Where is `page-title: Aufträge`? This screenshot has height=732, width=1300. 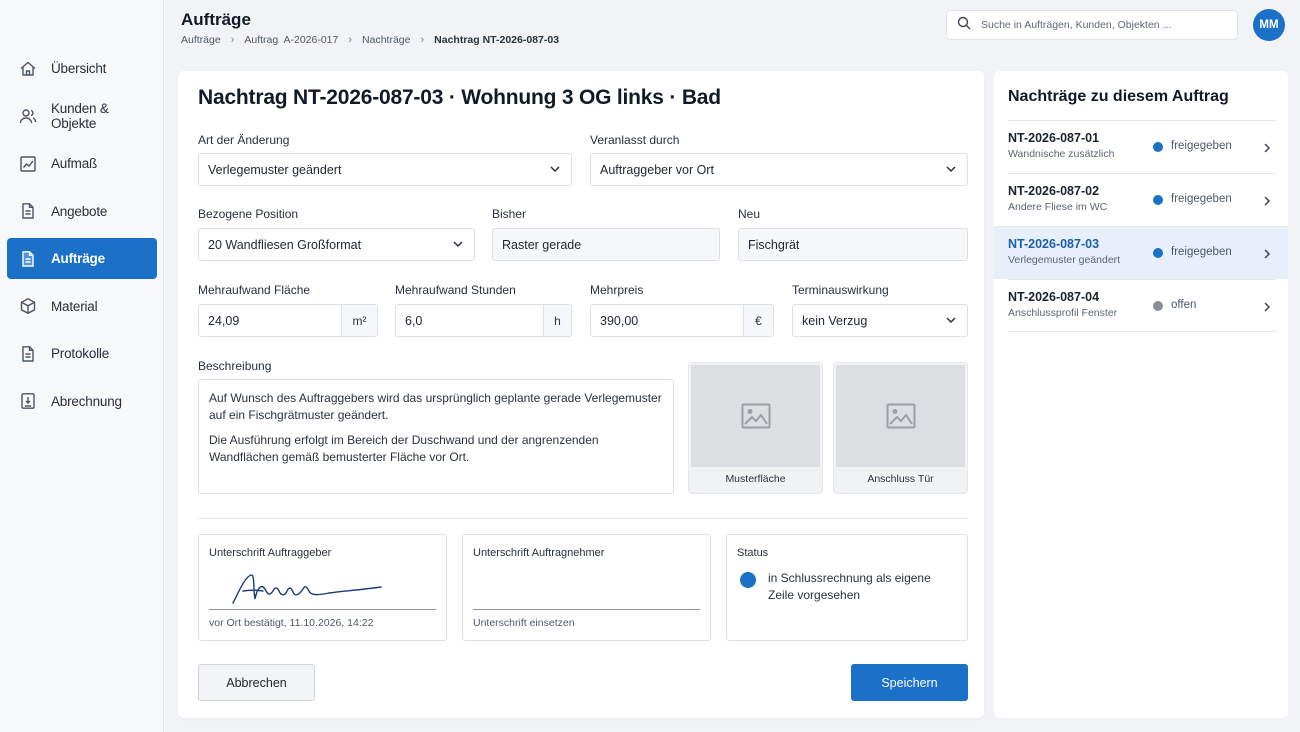 page-title: Aufträge is located at coordinates (216, 19).